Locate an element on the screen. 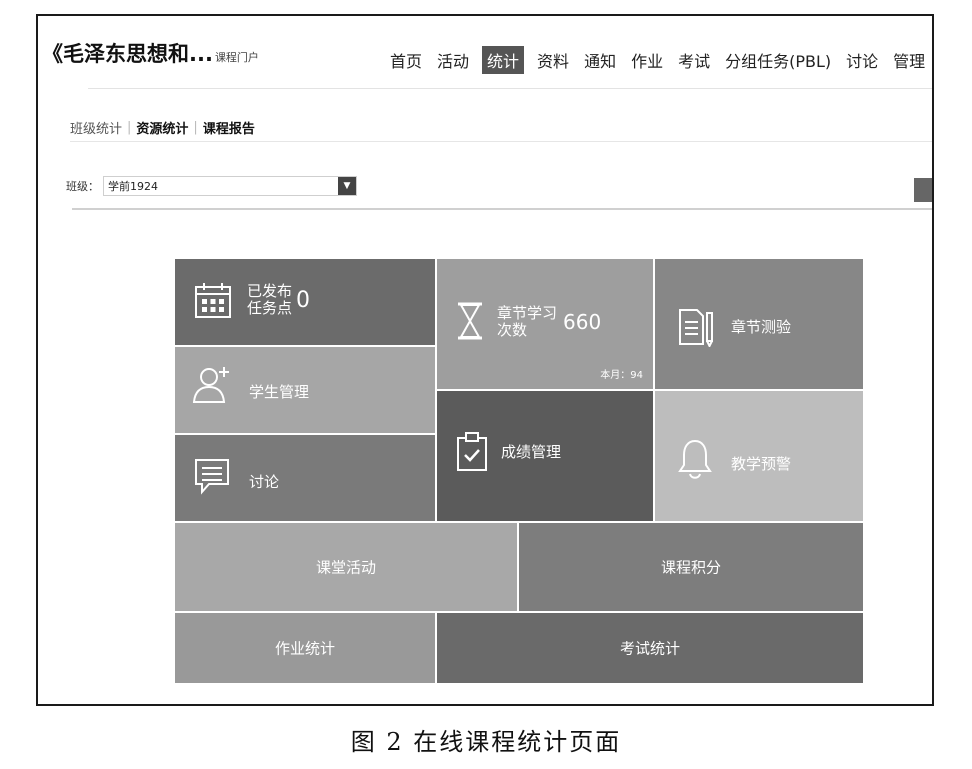  nav-home: 首页 is located at coordinates (406, 60).